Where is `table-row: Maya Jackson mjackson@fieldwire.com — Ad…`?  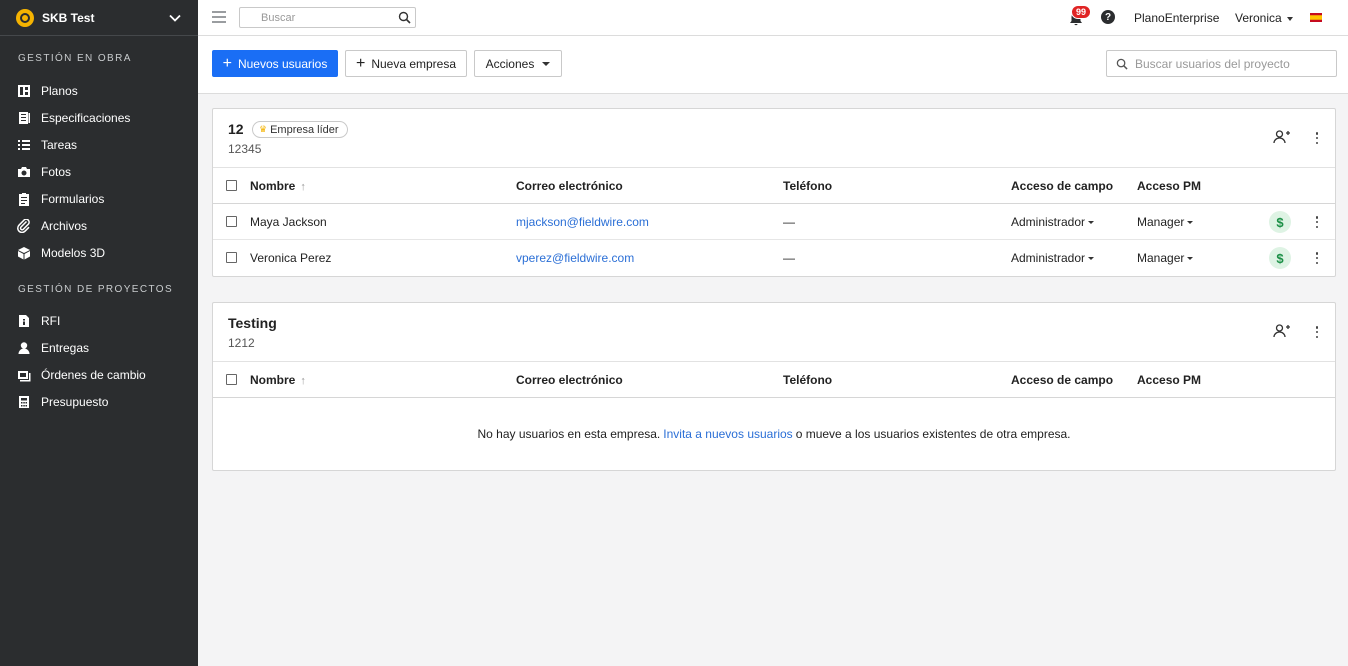
table-row: Maya Jackson mjackson@fieldwire.com — Ad… is located at coordinates (774, 222).